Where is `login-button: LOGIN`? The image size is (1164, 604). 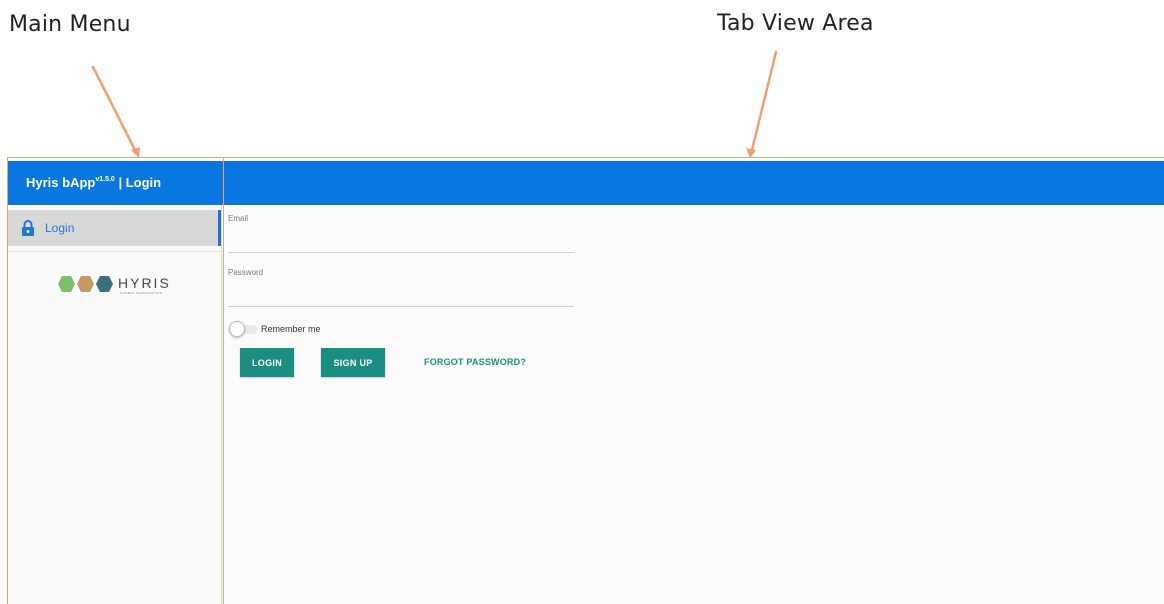 login-button: LOGIN is located at coordinates (267, 362).